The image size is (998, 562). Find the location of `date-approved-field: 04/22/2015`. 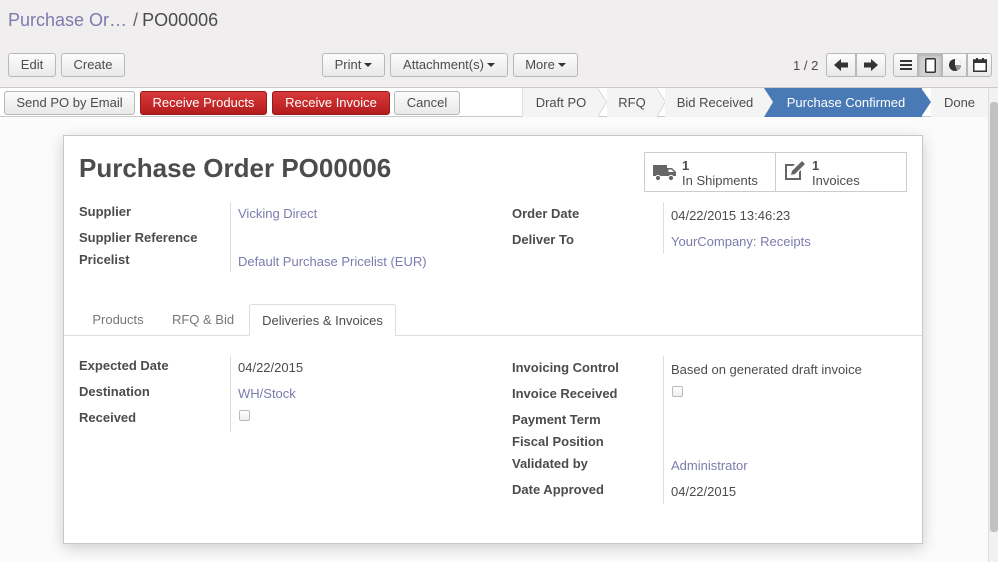

date-approved-field: 04/22/2015 is located at coordinates (703, 491).